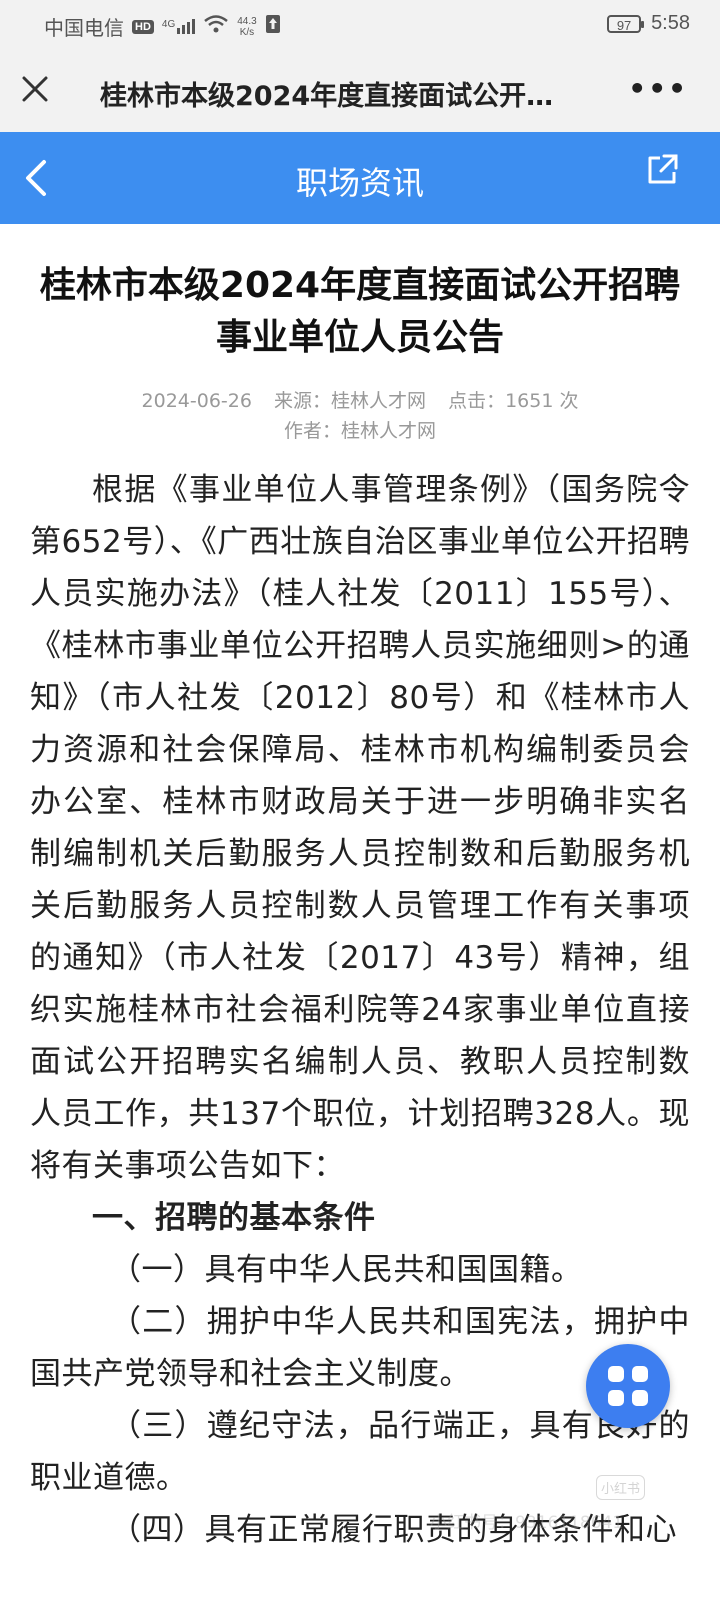 This screenshot has width=720, height=1600. What do you see at coordinates (359, 183) in the screenshot?
I see `header-title: 职场资讯` at bounding box center [359, 183].